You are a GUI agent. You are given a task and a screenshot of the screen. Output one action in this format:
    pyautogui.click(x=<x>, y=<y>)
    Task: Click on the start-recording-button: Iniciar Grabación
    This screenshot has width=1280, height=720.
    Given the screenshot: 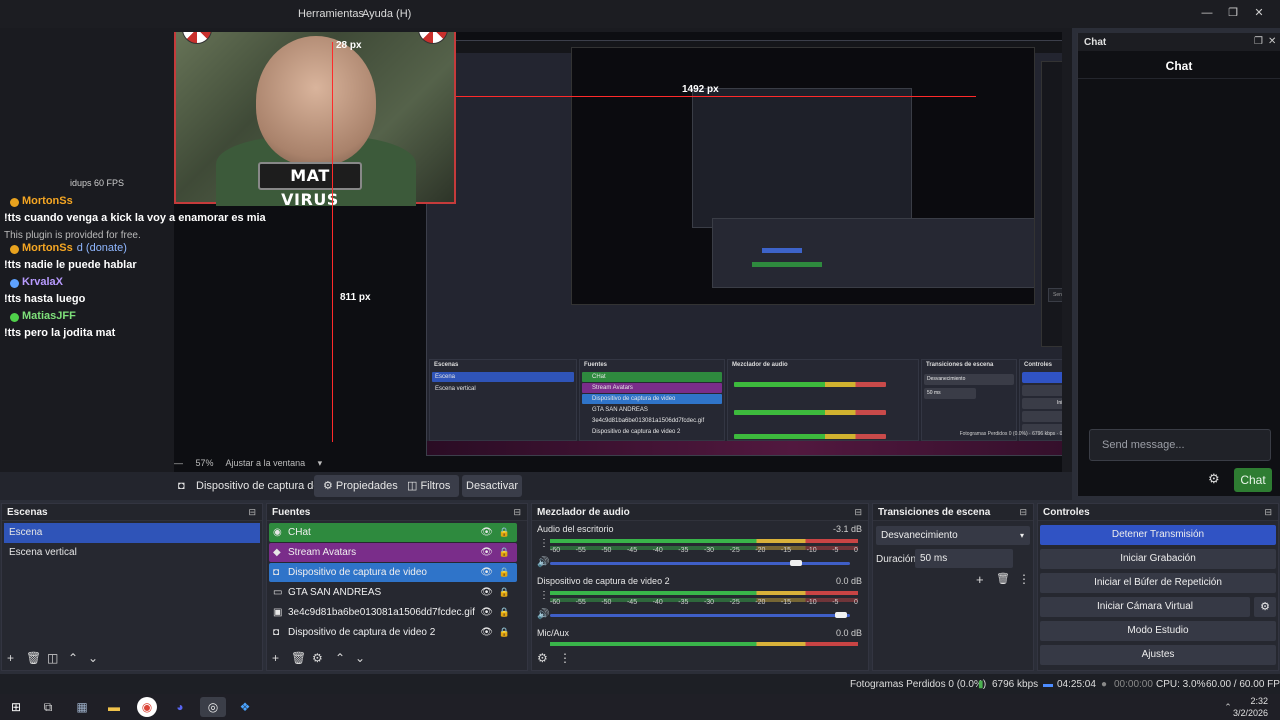 What is the action you would take?
    pyautogui.click(x=1158, y=559)
    